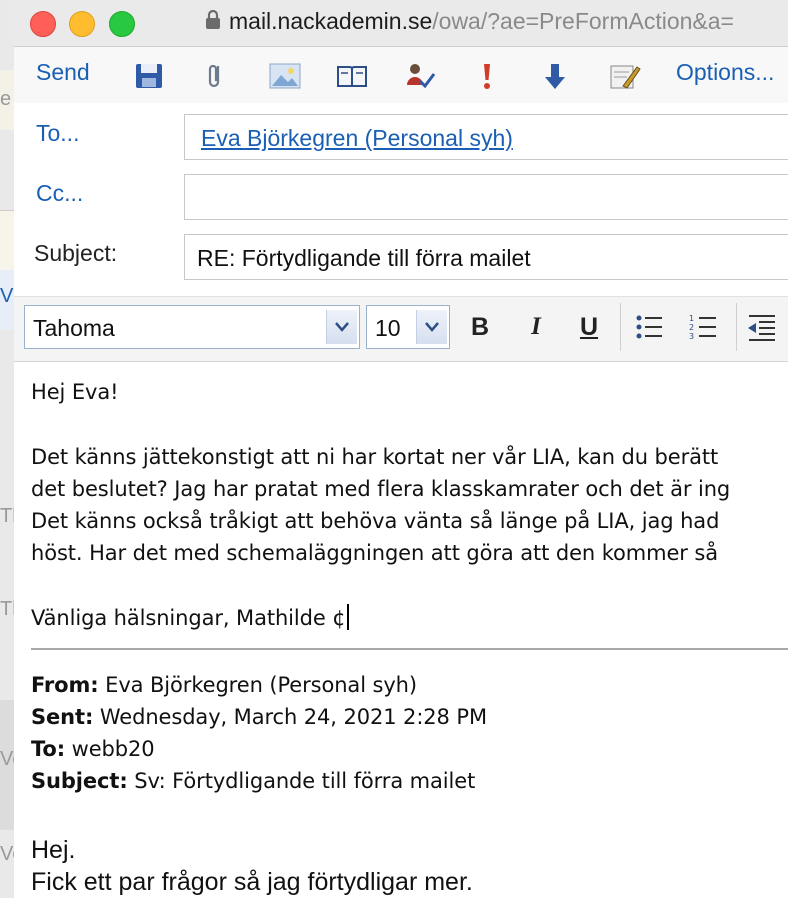 The width and height of the screenshot is (788, 898). What do you see at coordinates (74, 328) in the screenshot?
I see `font-value: Tahoma` at bounding box center [74, 328].